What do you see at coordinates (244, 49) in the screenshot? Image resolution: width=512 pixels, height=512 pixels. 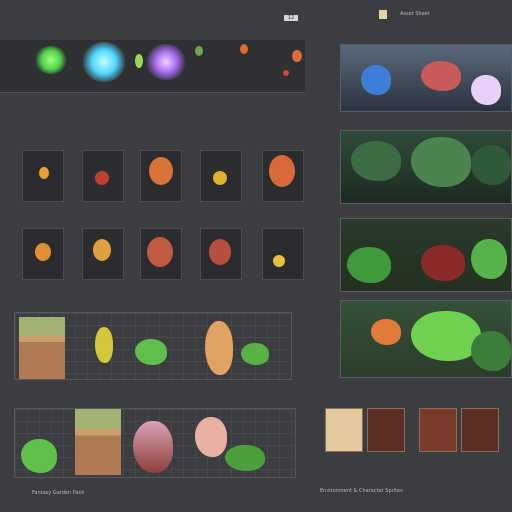 I see `fx-orange-flower` at bounding box center [244, 49].